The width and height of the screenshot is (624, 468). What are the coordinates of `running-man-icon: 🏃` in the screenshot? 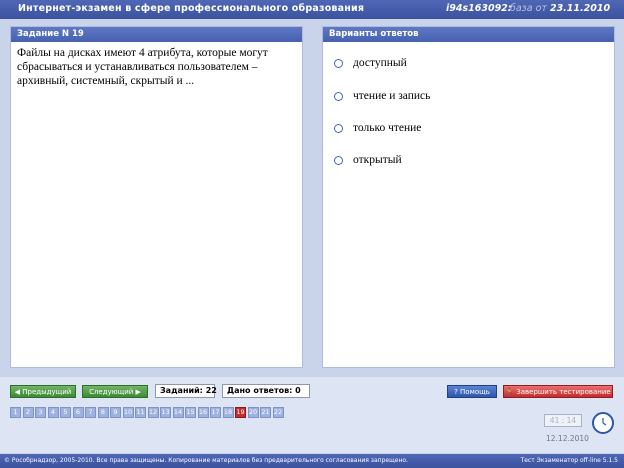 It's located at (509, 392).